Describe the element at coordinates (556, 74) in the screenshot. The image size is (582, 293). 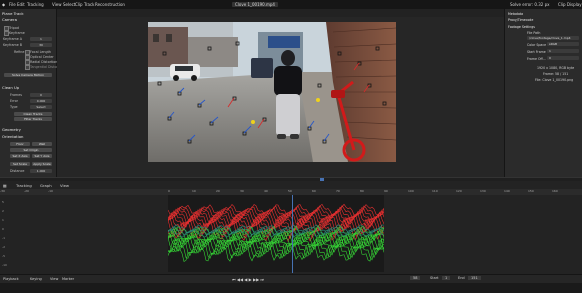
I see `frame-info: Frame: 58 / 151` at that location.